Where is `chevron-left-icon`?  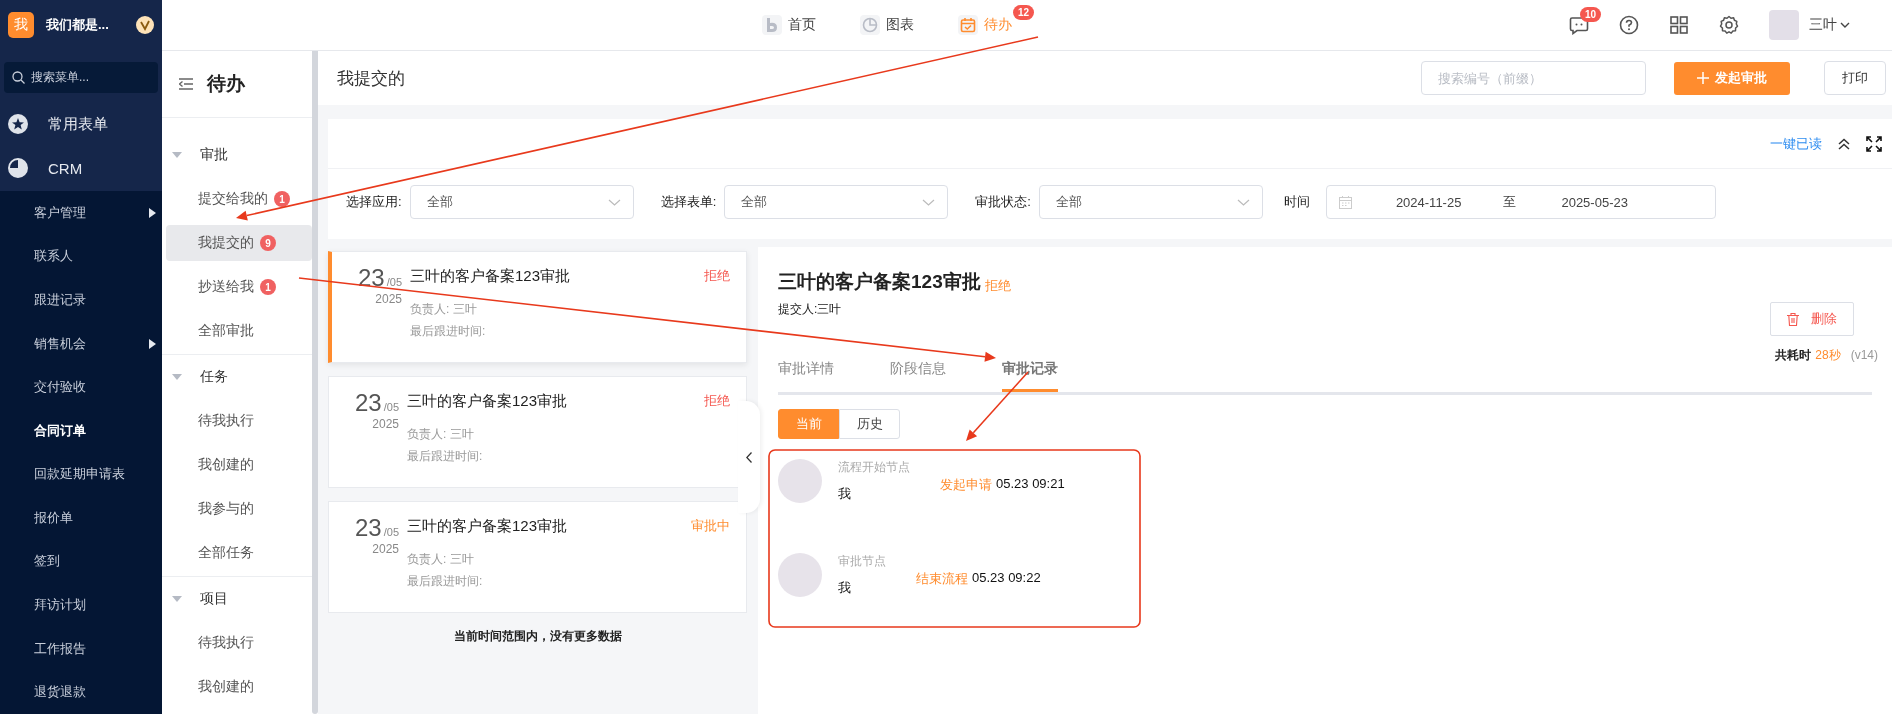 chevron-left-icon is located at coordinates (749, 457).